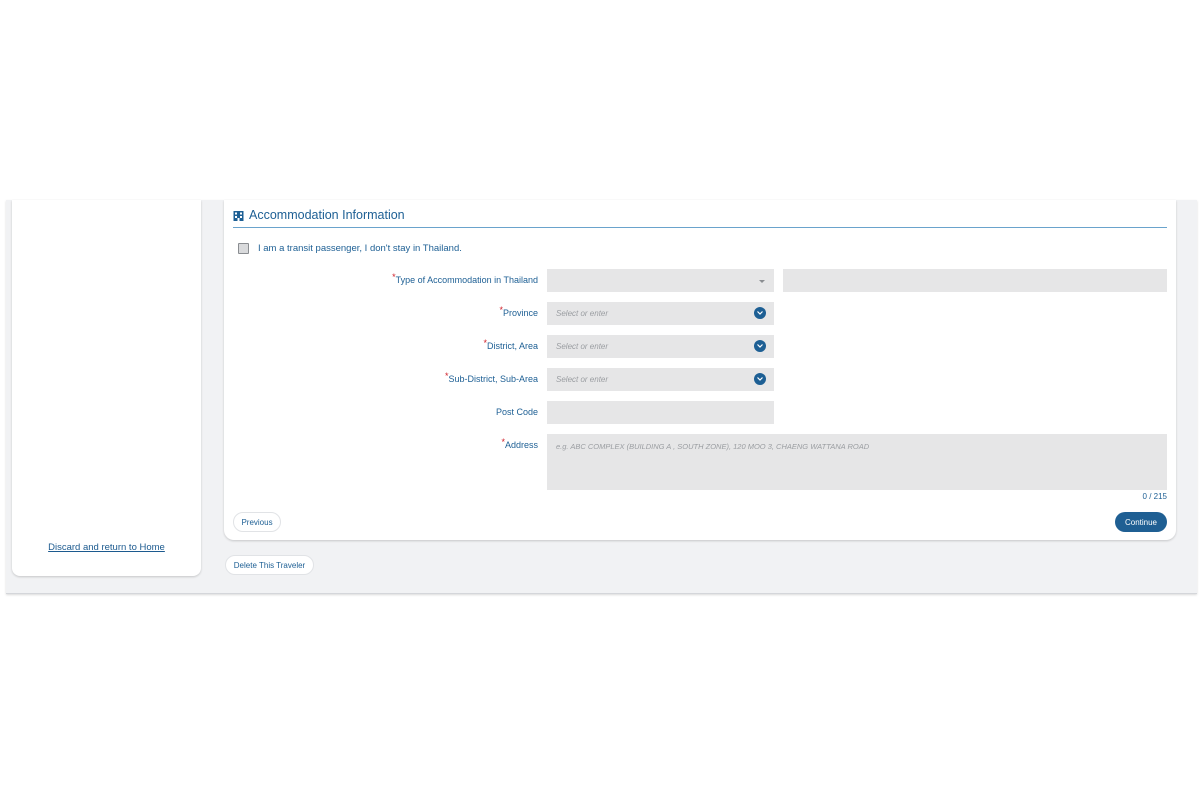  What do you see at coordinates (106, 547) in the screenshot?
I see `discard-return-home-link: Discard and return to Home` at bounding box center [106, 547].